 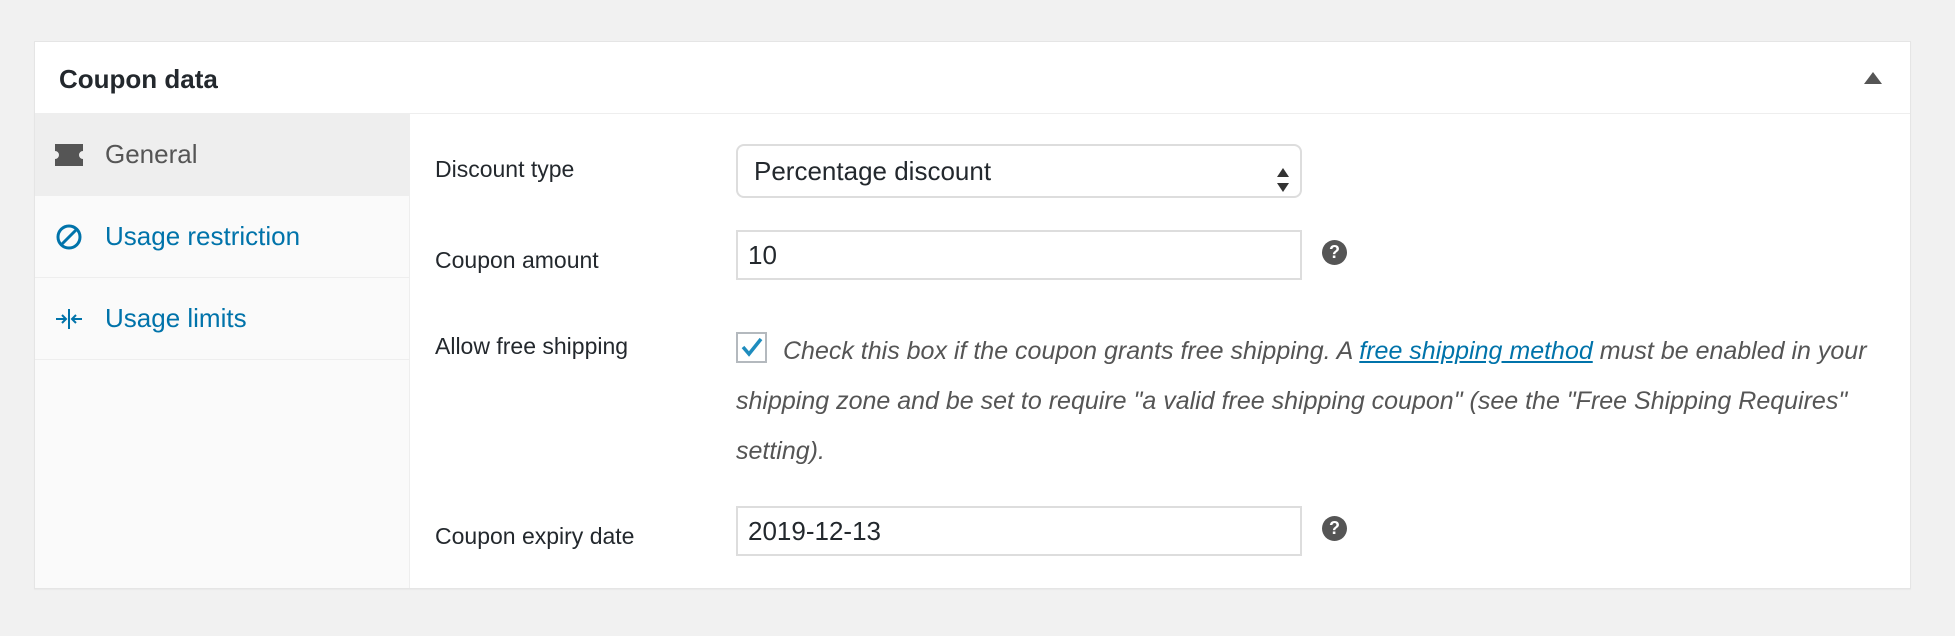 I want to click on ticket-icon, so click(x=69, y=155).